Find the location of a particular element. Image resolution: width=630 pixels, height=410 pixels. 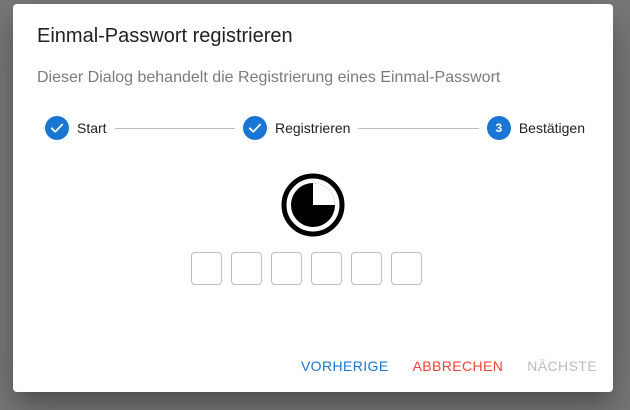

stepper: Start Registrieren 3 Bestätigen is located at coordinates (315, 128).